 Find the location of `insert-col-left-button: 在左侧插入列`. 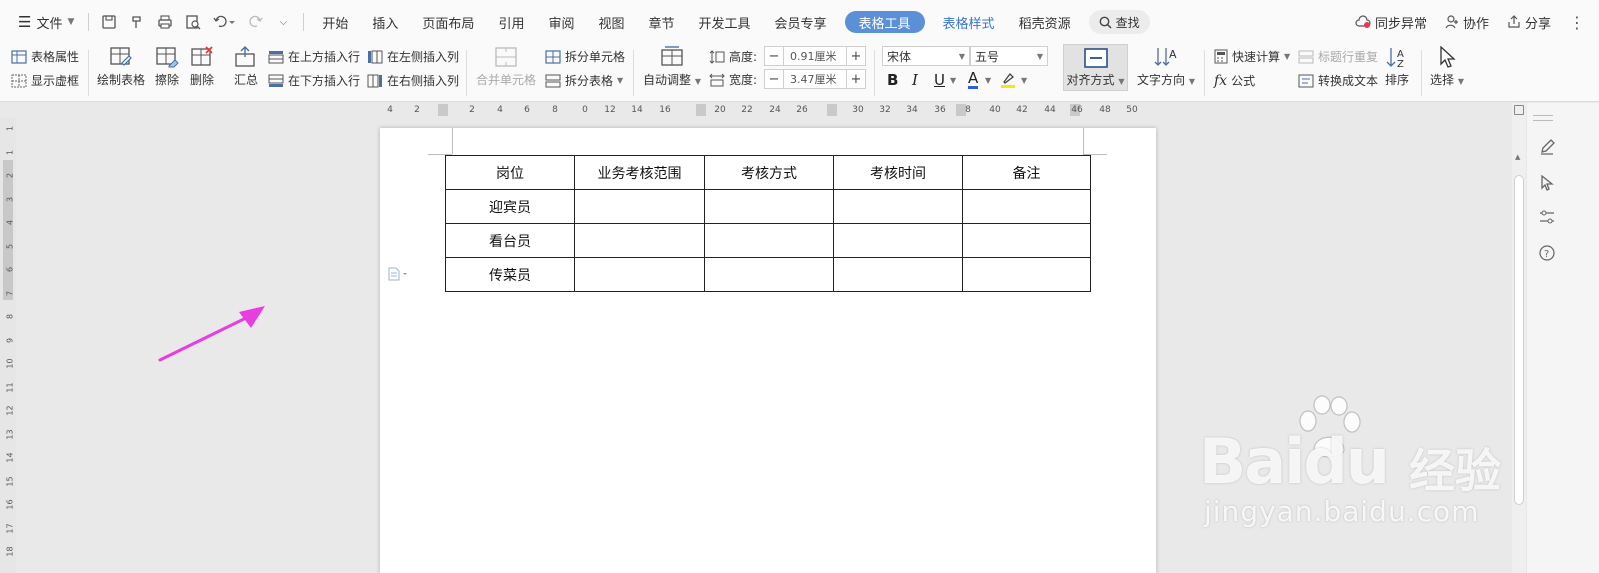

insert-col-left-button: 在左侧插入列 is located at coordinates (413, 56).